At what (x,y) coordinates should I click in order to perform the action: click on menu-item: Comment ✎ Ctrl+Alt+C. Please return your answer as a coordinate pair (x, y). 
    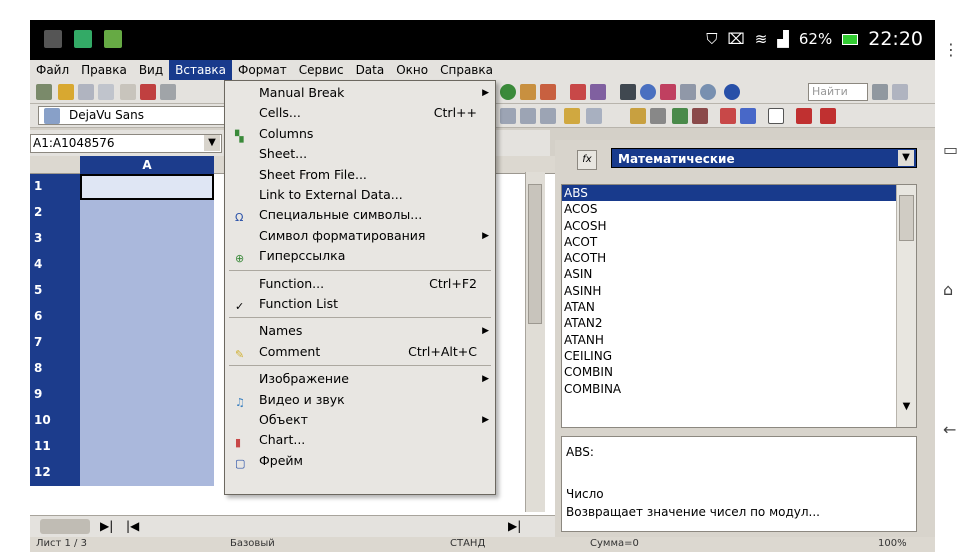
    Looking at the image, I should click on (360, 352).